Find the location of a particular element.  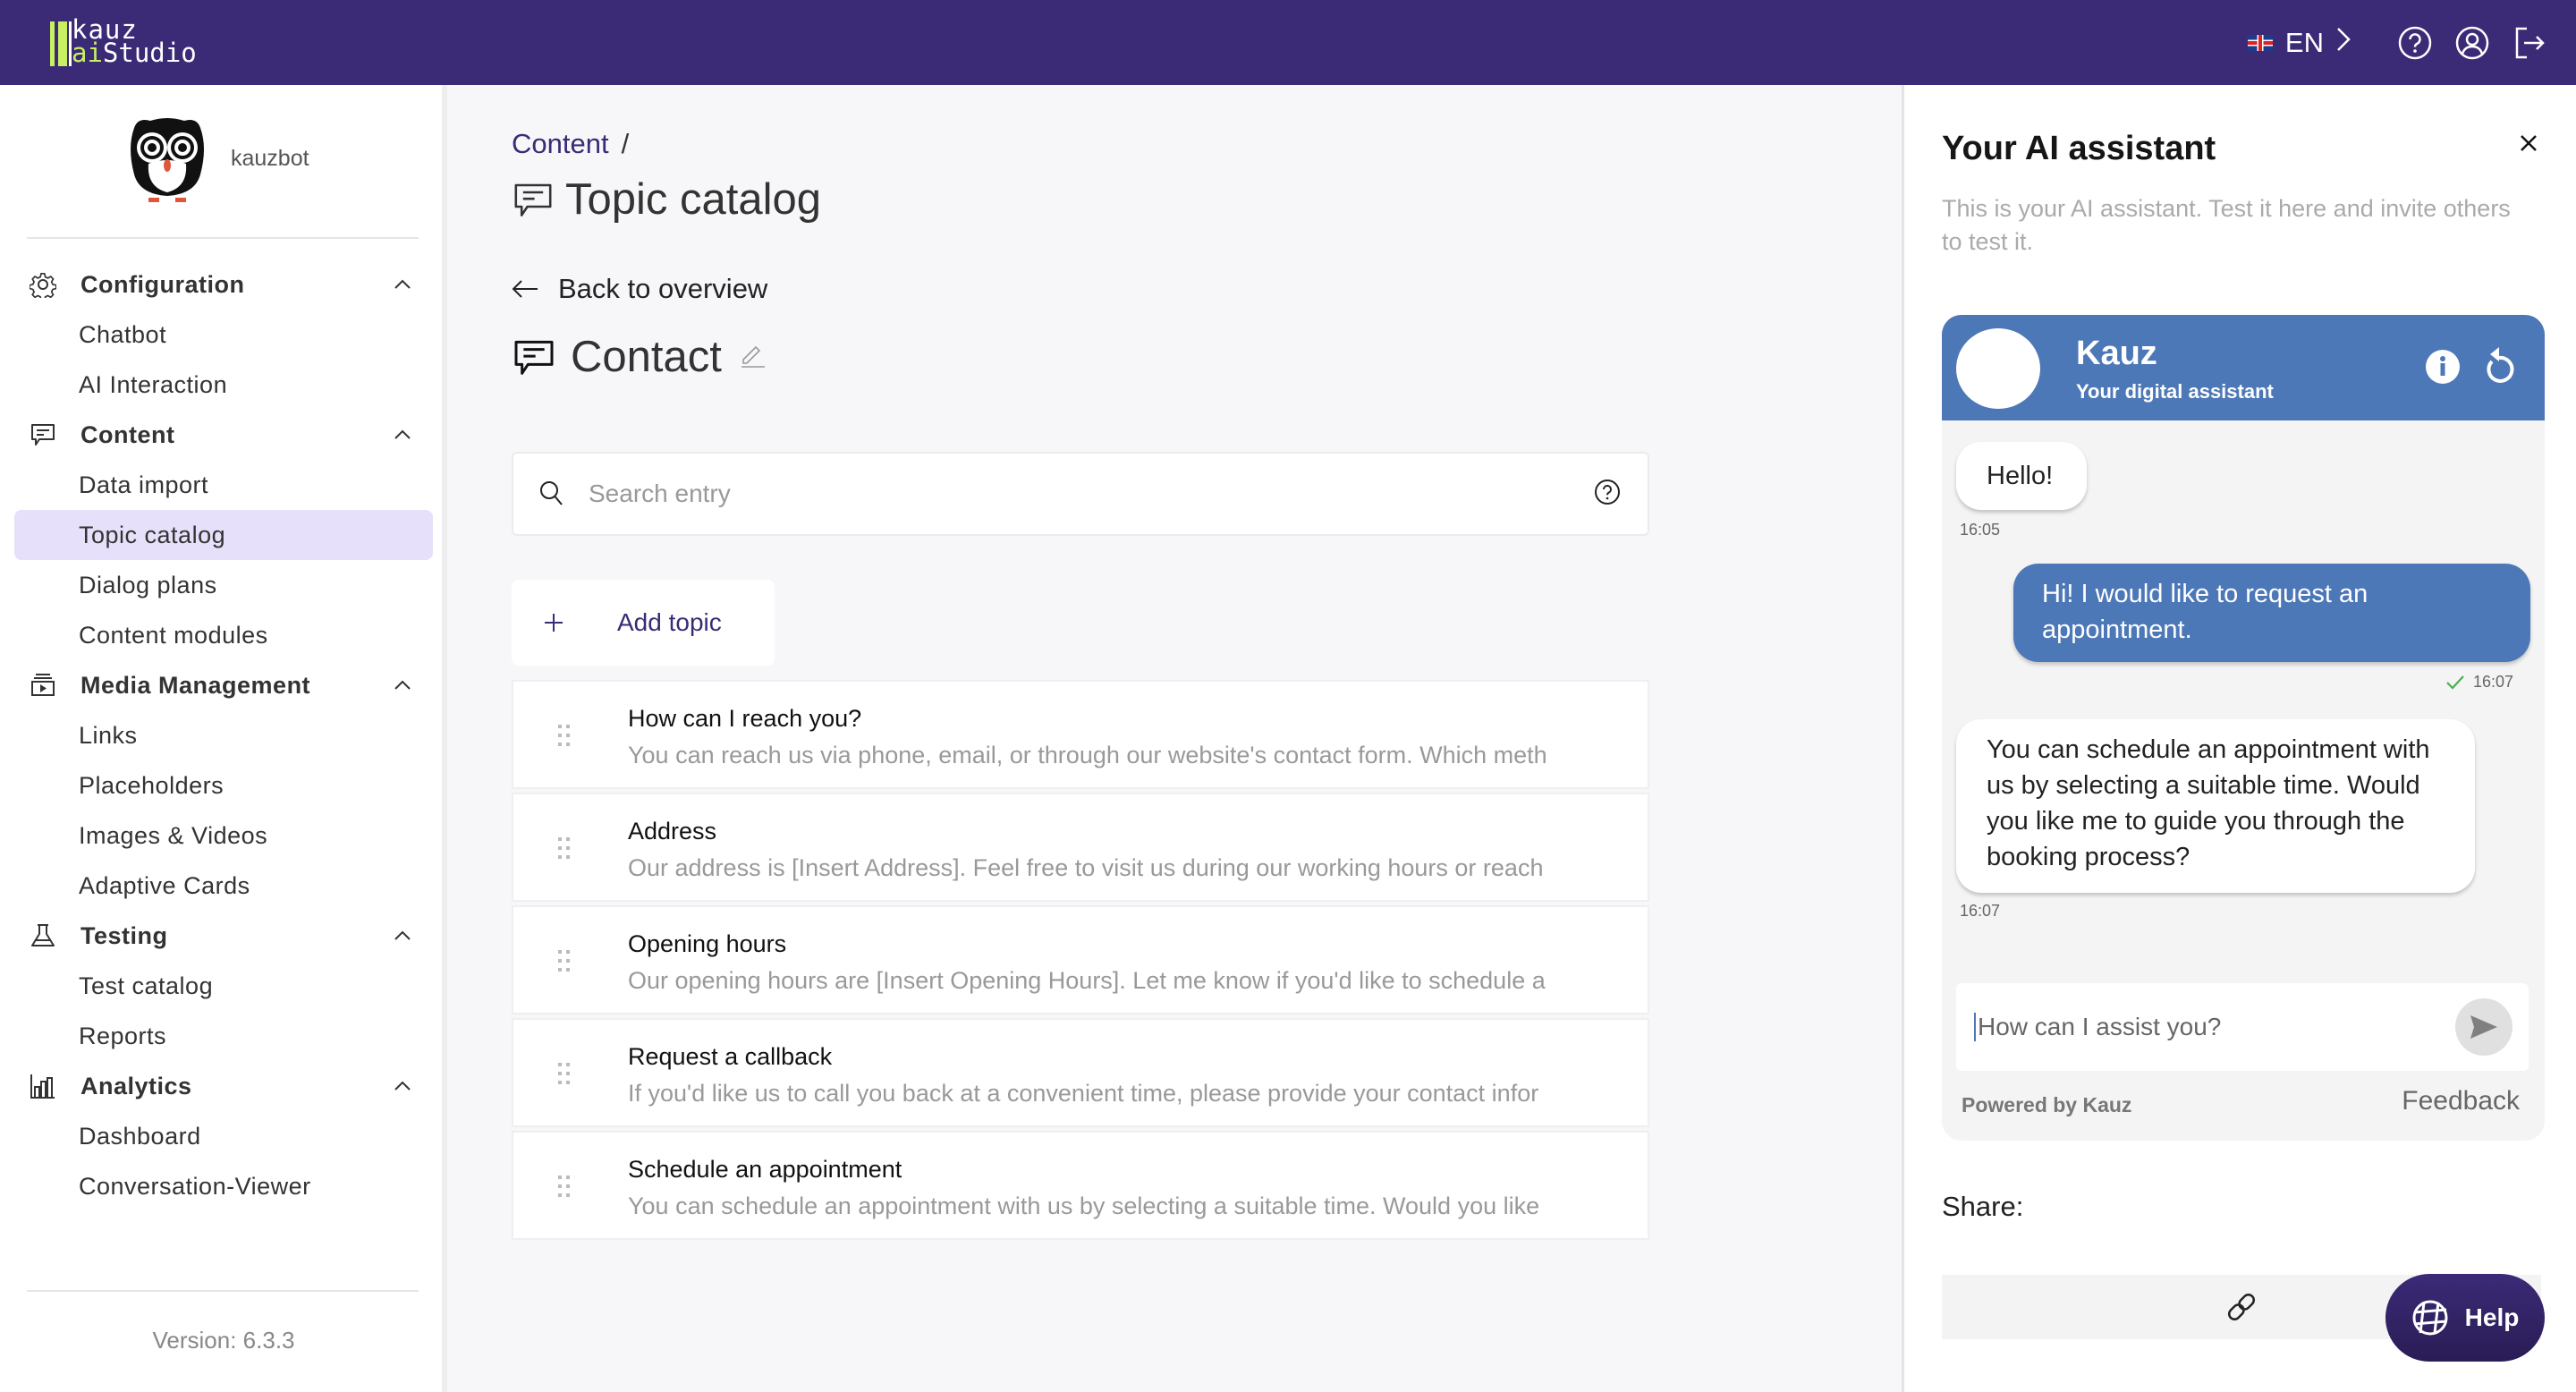

sidebar-item-conversation-viewer: Conversation-Viewer is located at coordinates (223, 1186).